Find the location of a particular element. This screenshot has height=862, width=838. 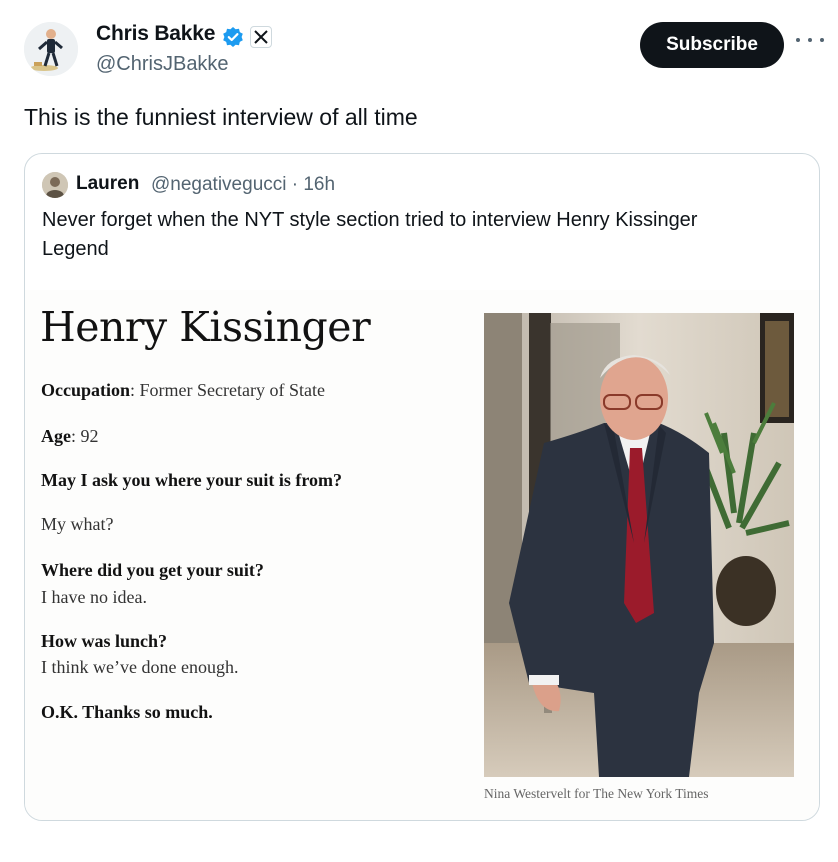

x-logo-icon is located at coordinates (261, 37).